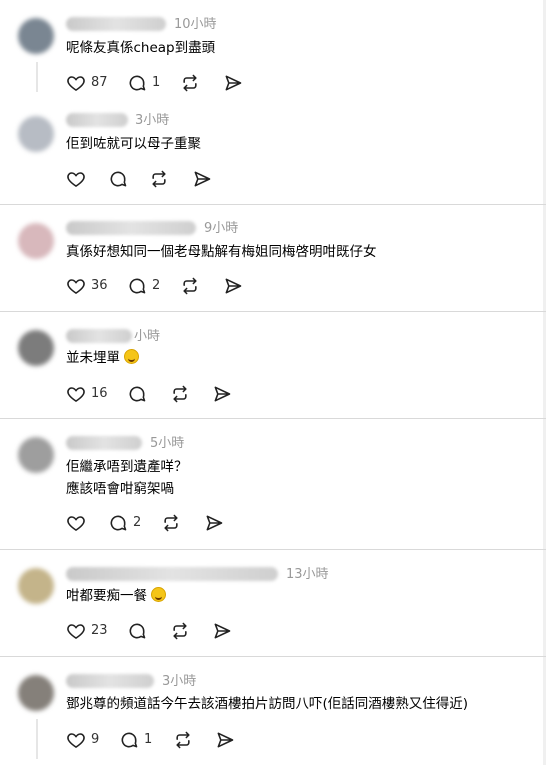 This screenshot has height=765, width=546. Describe the element at coordinates (147, 336) in the screenshot. I see `timestamp: 小時` at that location.